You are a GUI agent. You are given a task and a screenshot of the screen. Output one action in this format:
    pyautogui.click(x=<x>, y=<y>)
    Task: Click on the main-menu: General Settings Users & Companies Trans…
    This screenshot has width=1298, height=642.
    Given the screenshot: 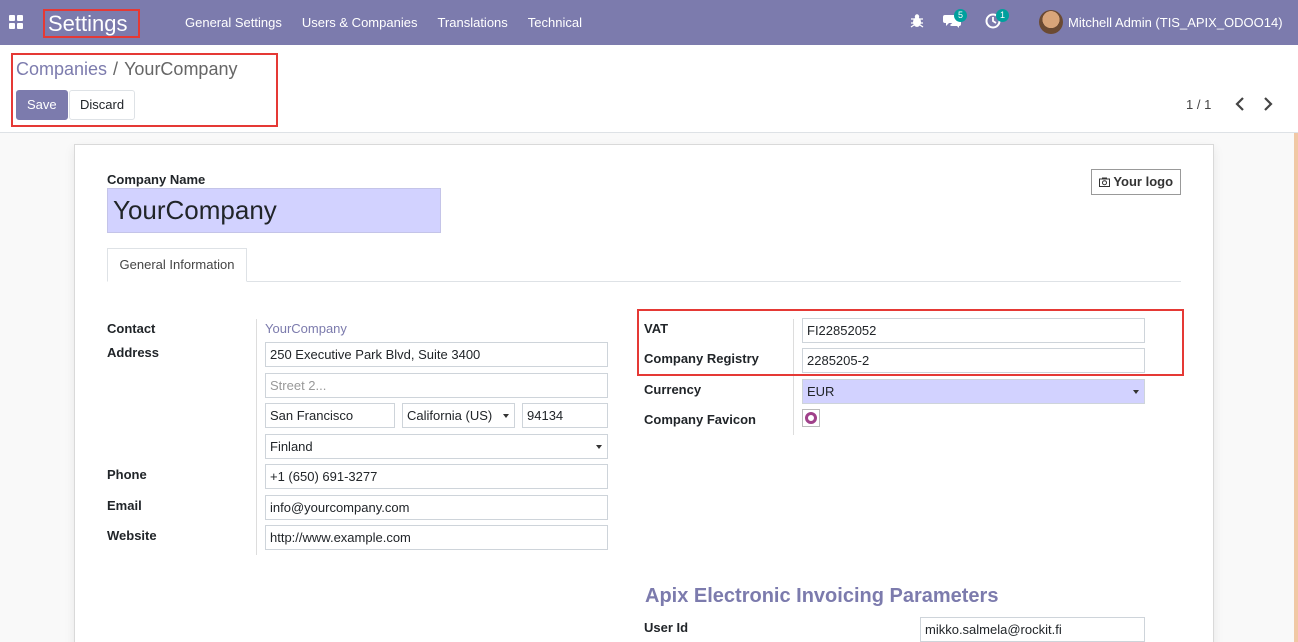 What is the action you would take?
    pyautogui.click(x=383, y=22)
    